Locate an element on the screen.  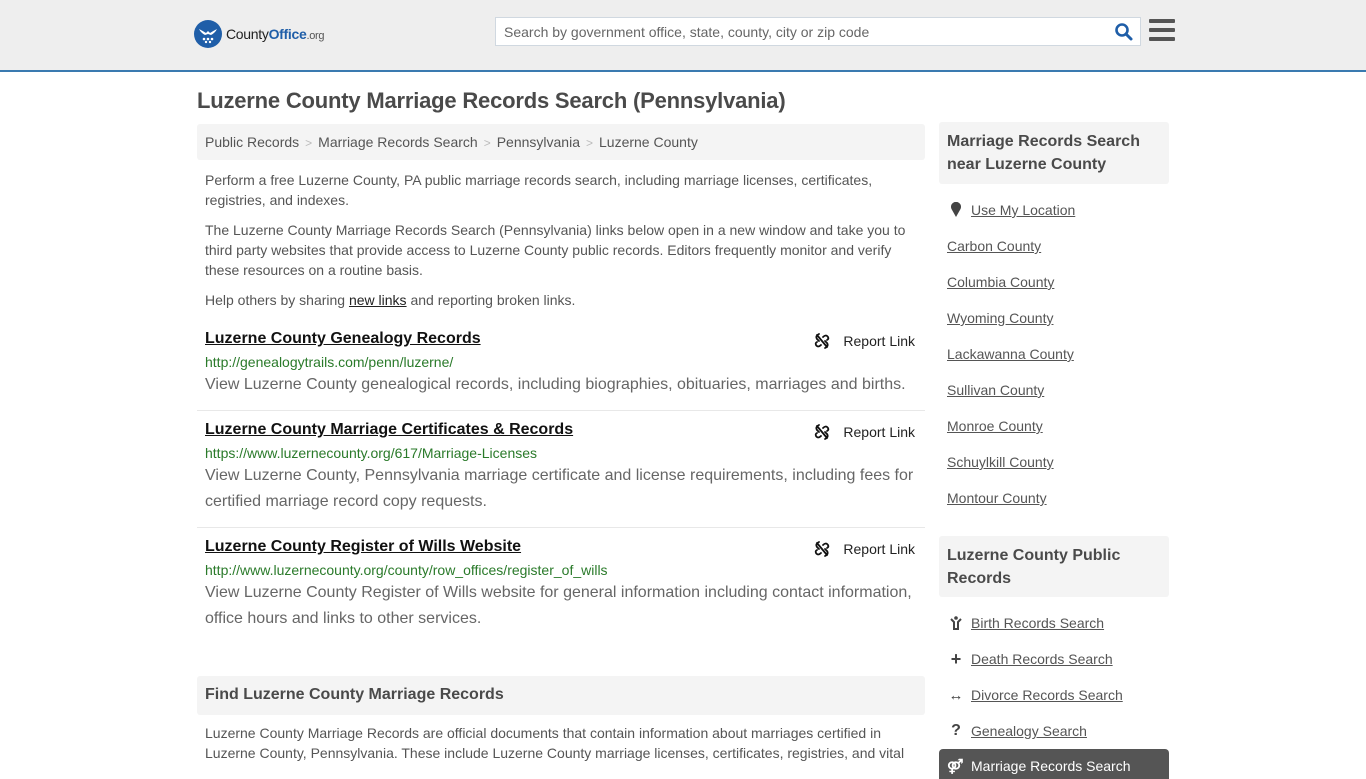
result-url: http://genealogytrails.com/penn/luzerne/ is located at coordinates (329, 362).